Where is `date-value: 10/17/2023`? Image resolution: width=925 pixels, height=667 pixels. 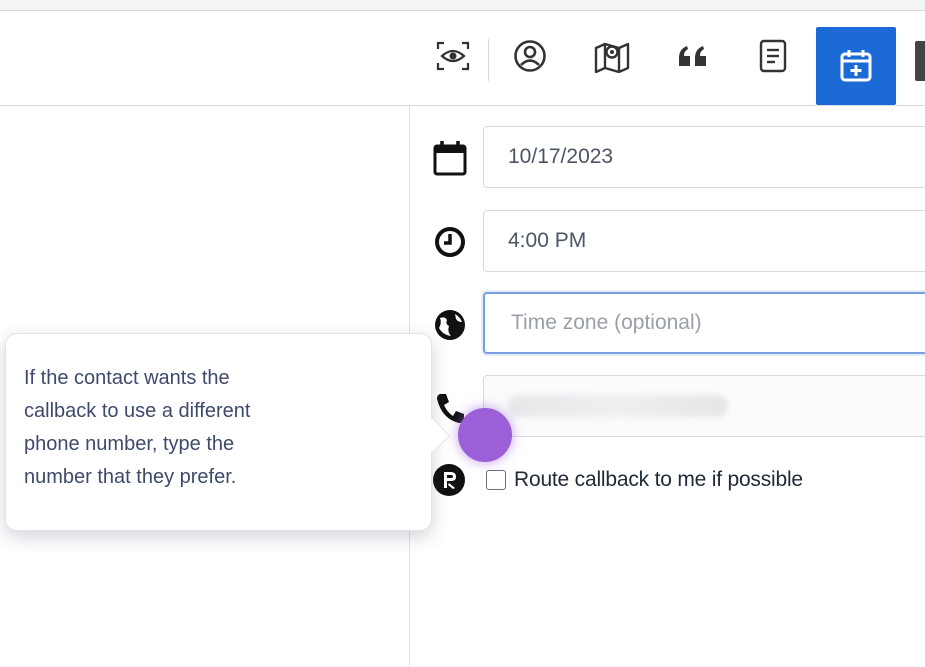
date-value: 10/17/2023 is located at coordinates (561, 156).